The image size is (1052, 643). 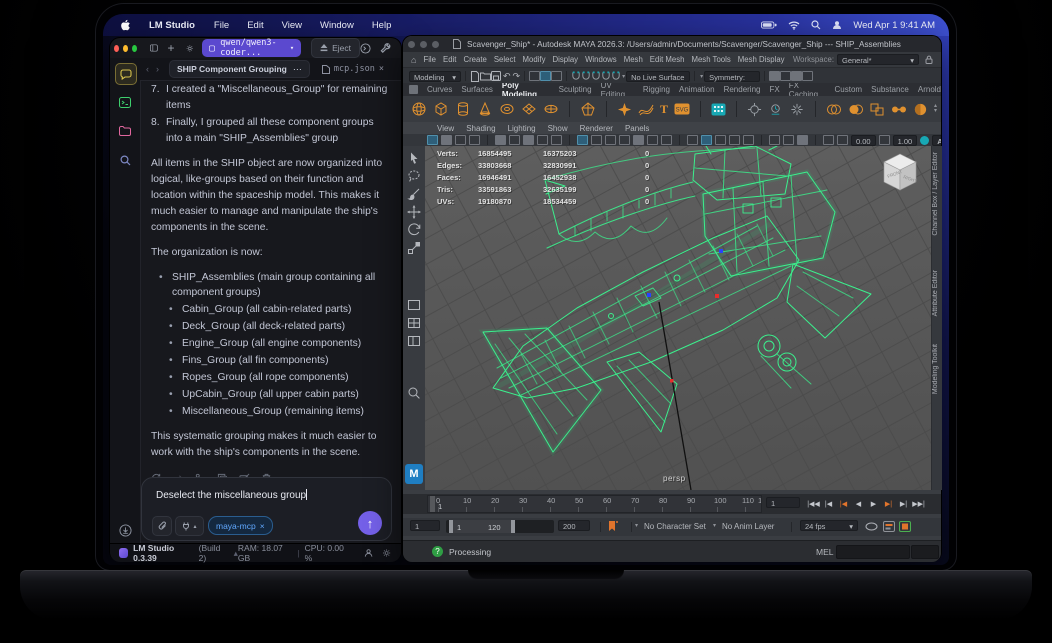 I want to click on maya-mcp-plugin-icon: M, so click(x=414, y=474).